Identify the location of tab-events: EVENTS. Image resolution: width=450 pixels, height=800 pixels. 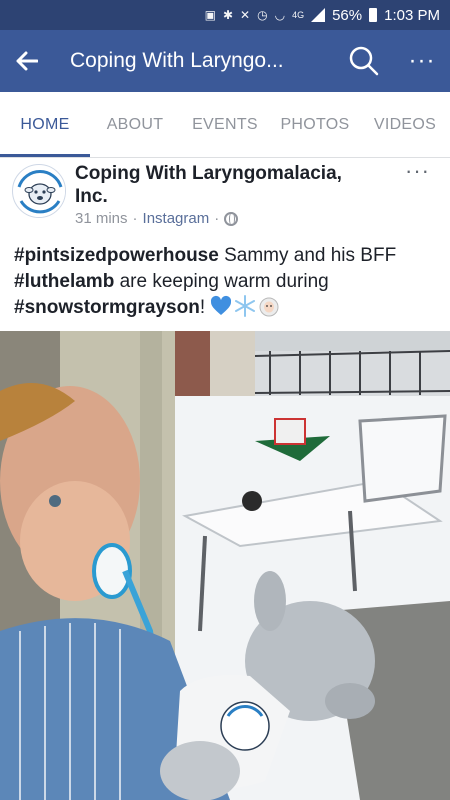
(225, 124).